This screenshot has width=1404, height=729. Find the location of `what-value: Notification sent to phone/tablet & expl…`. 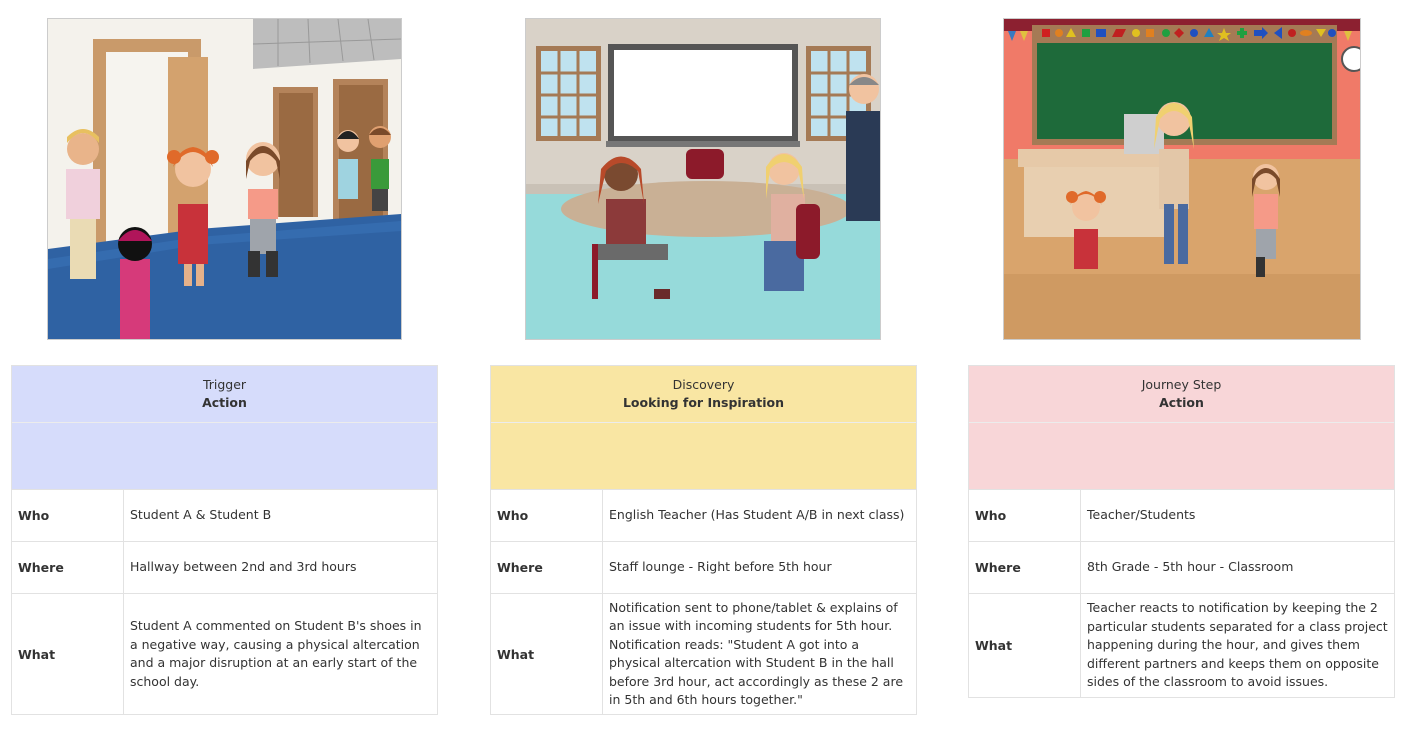

what-value: Notification sent to phone/tablet & expl… is located at coordinates (756, 653).